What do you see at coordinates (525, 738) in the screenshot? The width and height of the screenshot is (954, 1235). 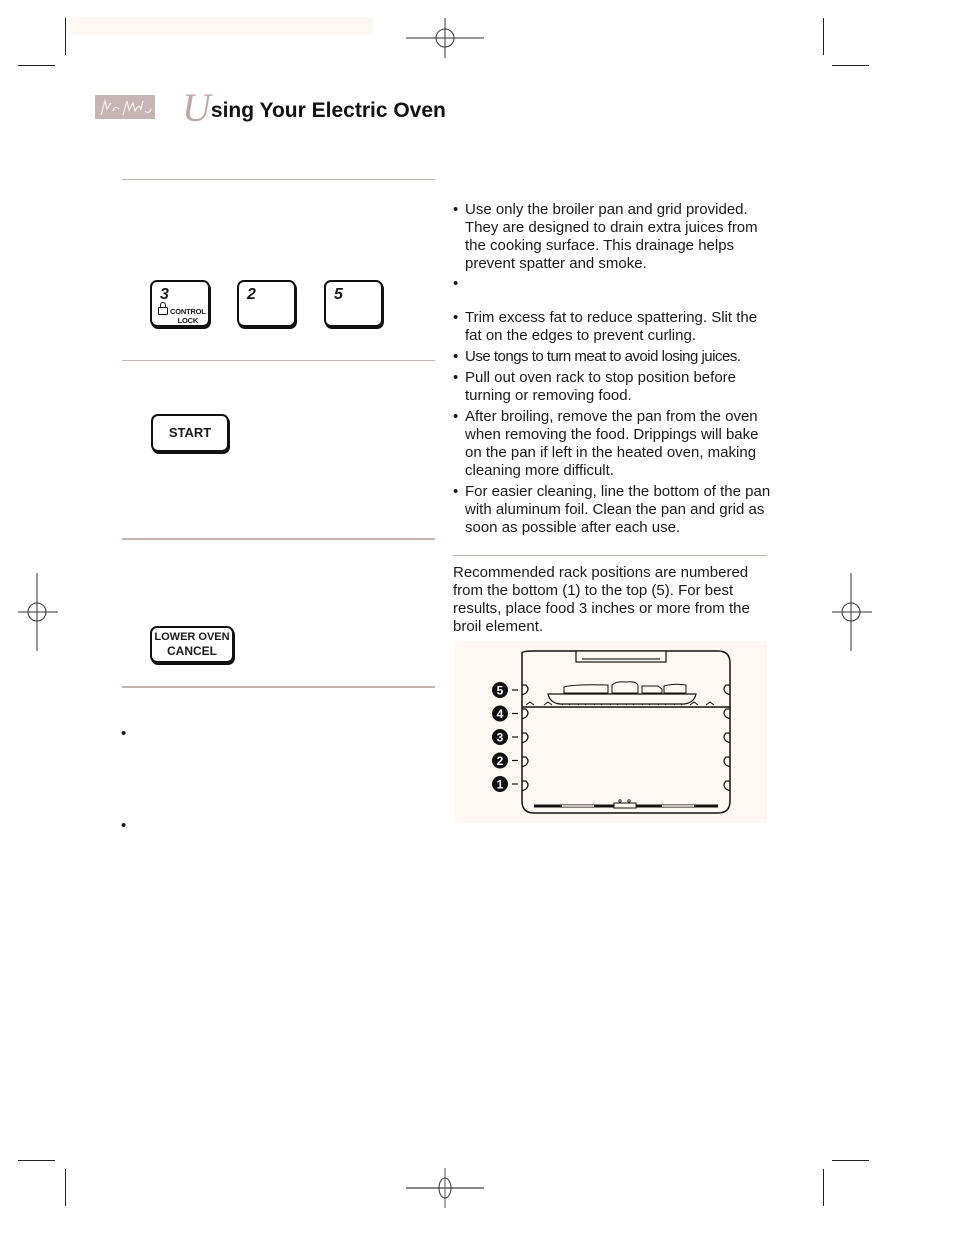 I see `rack-supports-left` at bounding box center [525, 738].